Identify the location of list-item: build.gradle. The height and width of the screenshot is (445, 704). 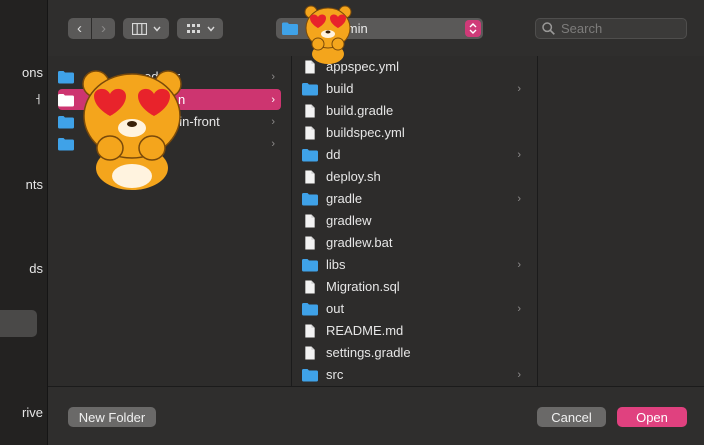
(414, 110).